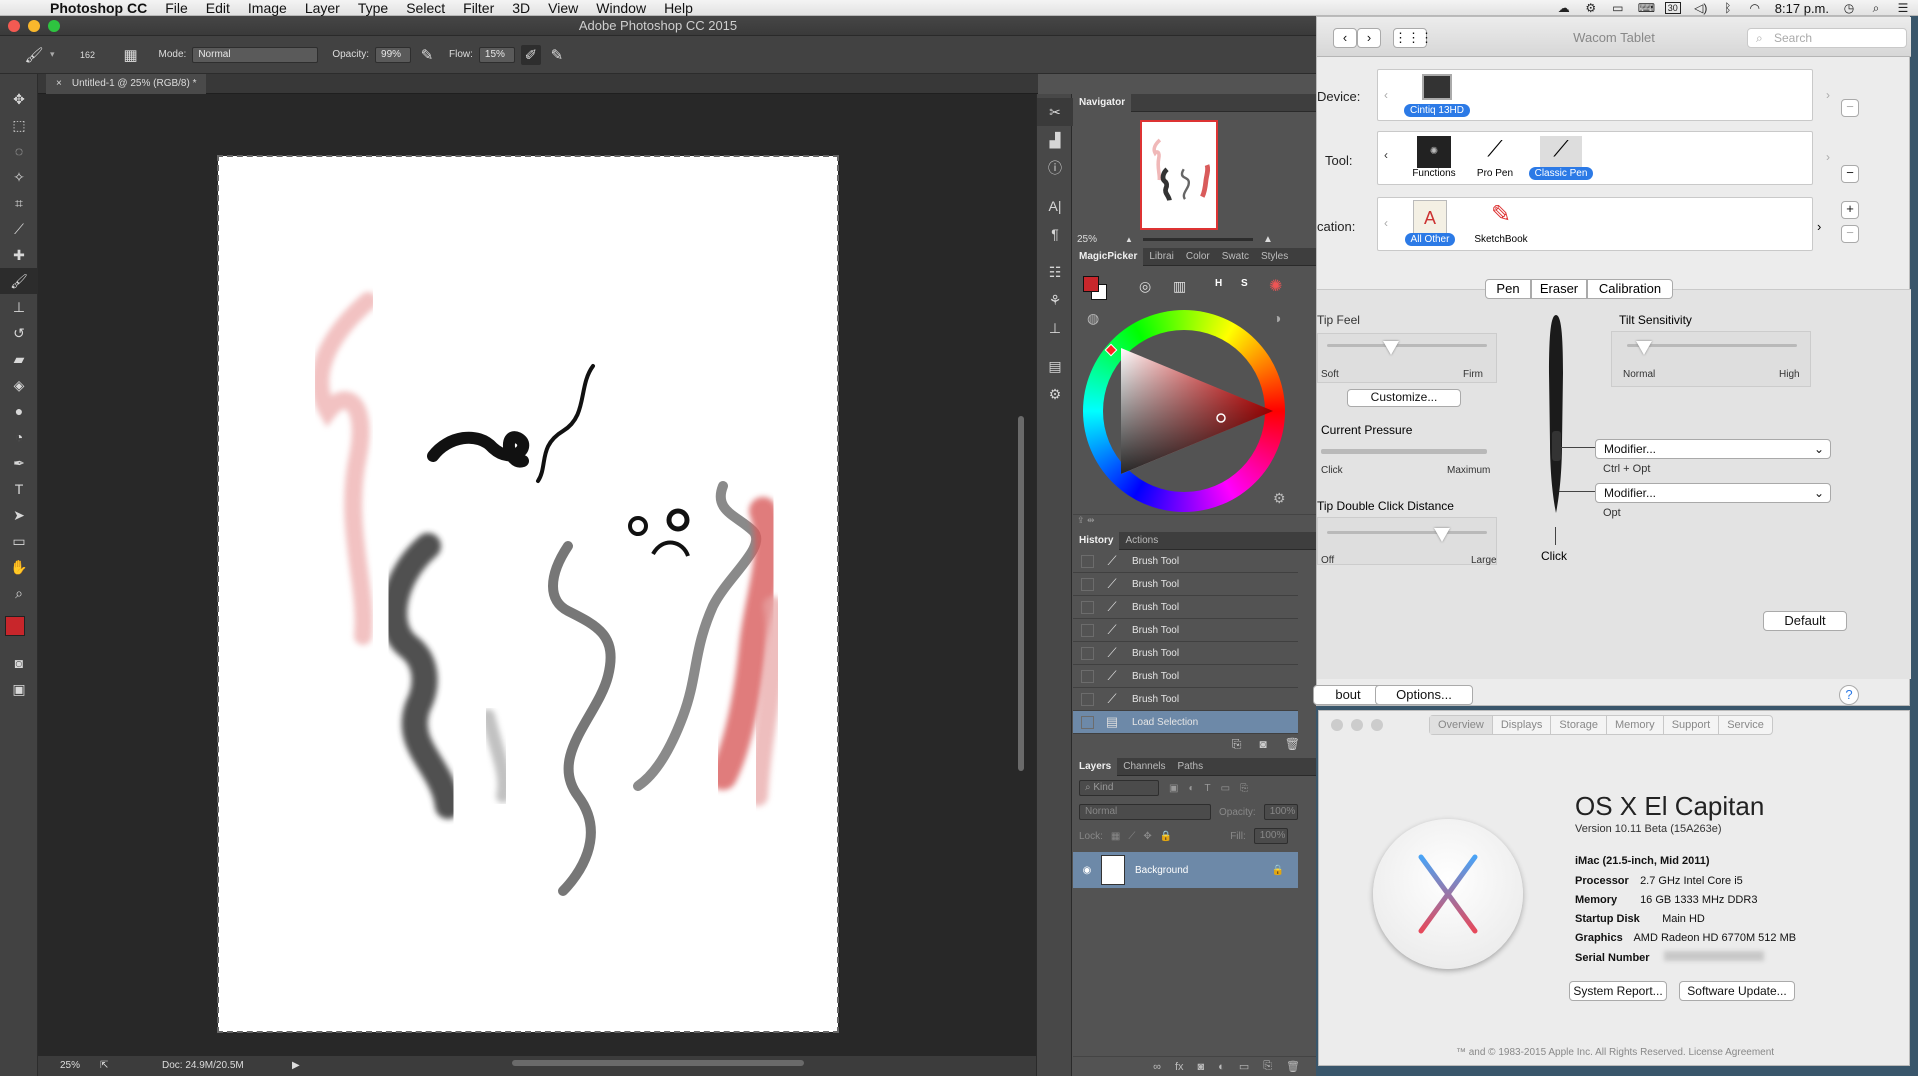 This screenshot has height=1076, width=1918. I want to click on keyboard-icon: ⌨, so click(1646, 8).